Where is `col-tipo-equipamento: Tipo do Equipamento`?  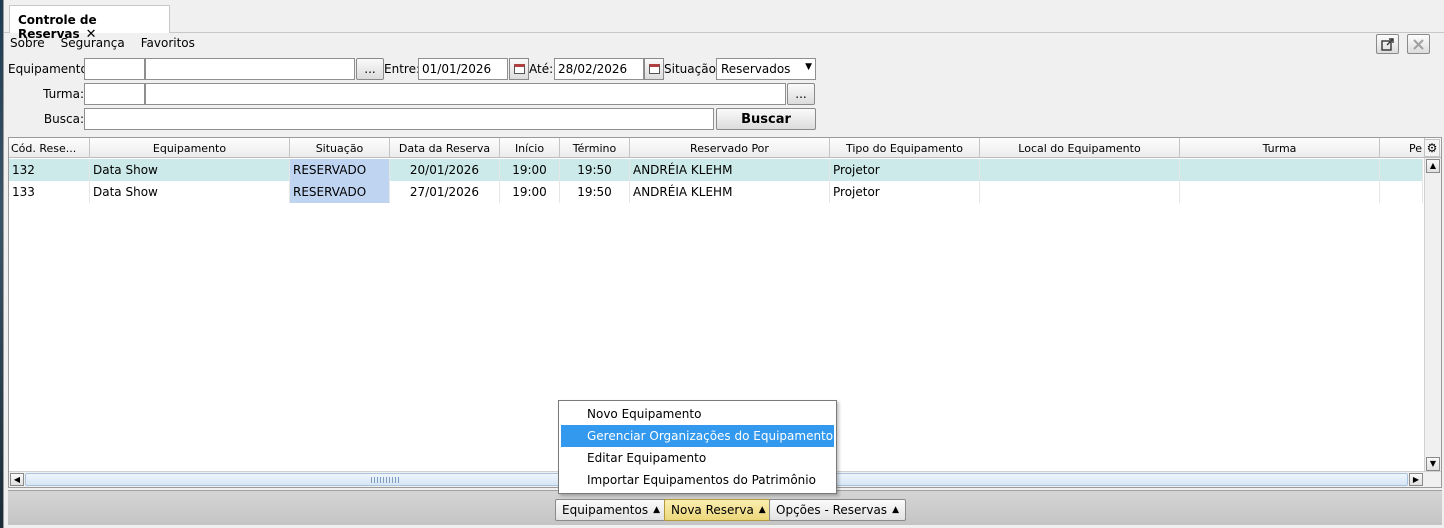
col-tipo-equipamento: Tipo do Equipamento is located at coordinates (905, 148).